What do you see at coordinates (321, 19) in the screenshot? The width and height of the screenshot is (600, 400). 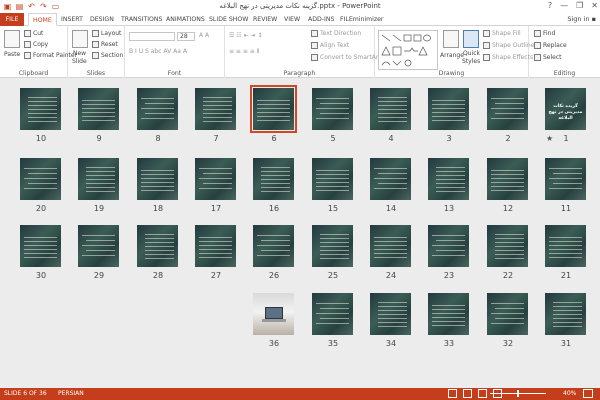 I see `tab-add-ins: ADD-INS` at bounding box center [321, 19].